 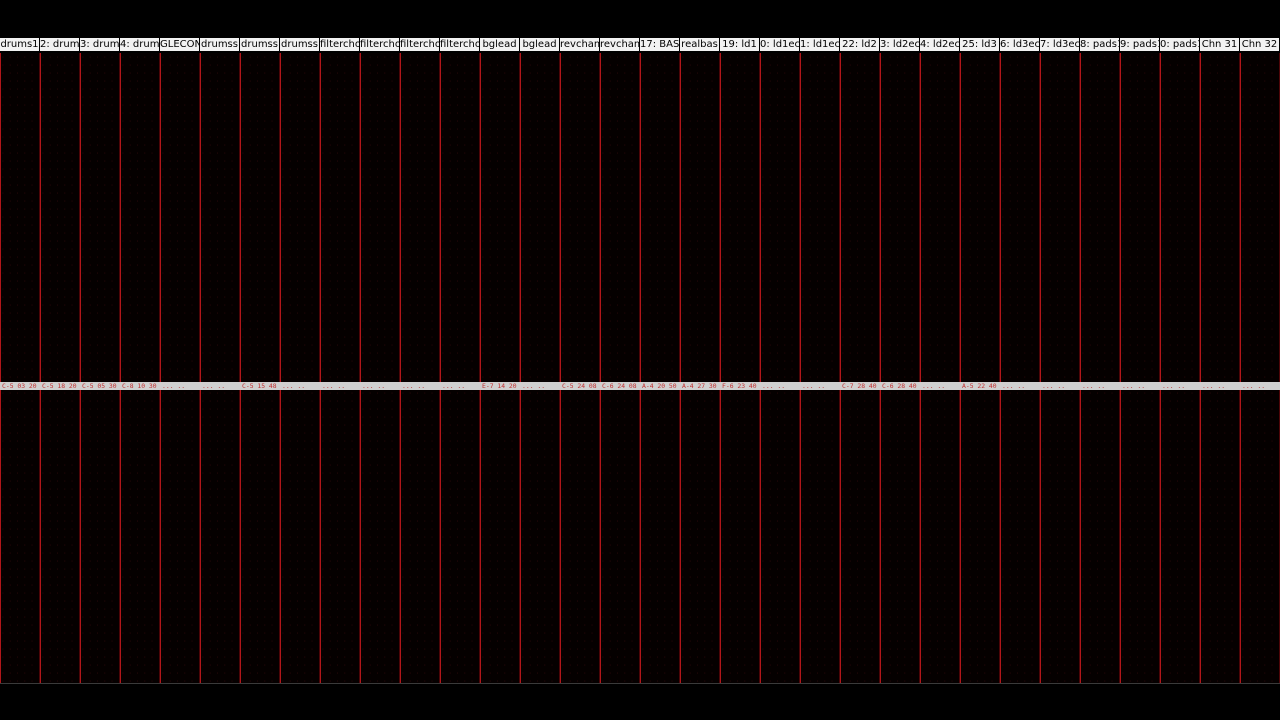 What do you see at coordinates (180, 44) in the screenshot?
I see `channel-header-5: GLECON` at bounding box center [180, 44].